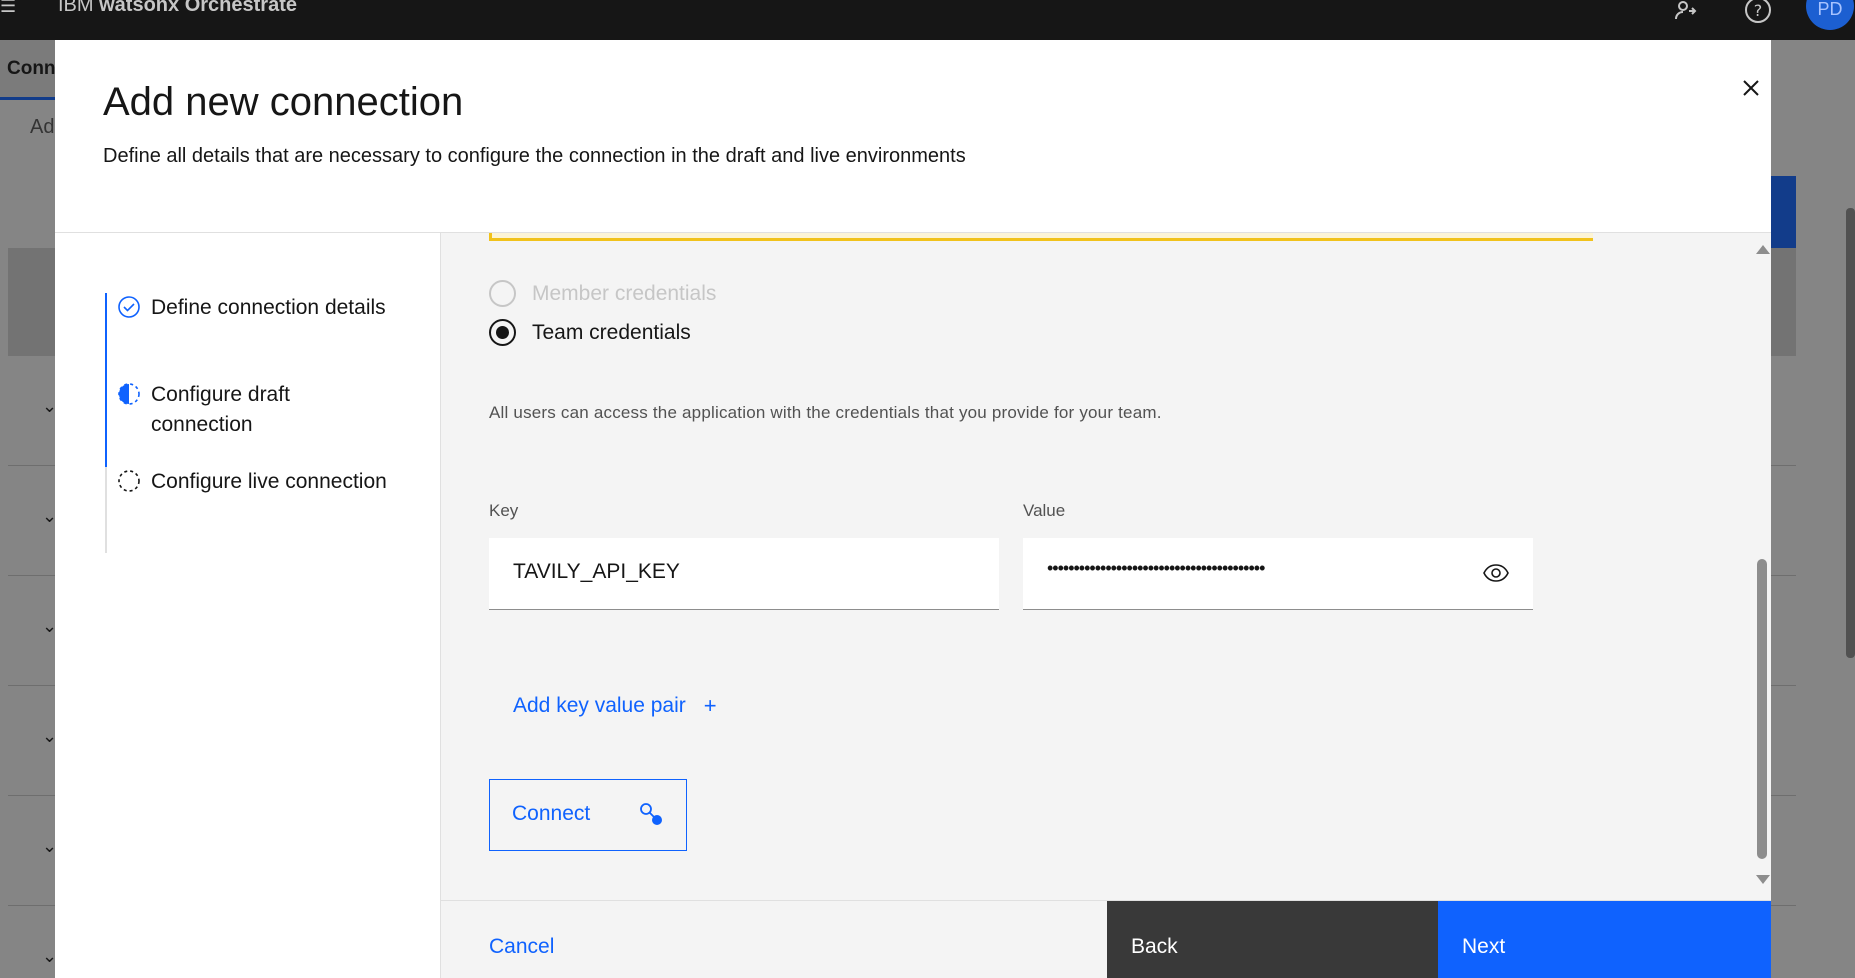 This screenshot has height=978, width=1855. Describe the element at coordinates (283, 102) in the screenshot. I see `modal-title: Add new connection` at that location.